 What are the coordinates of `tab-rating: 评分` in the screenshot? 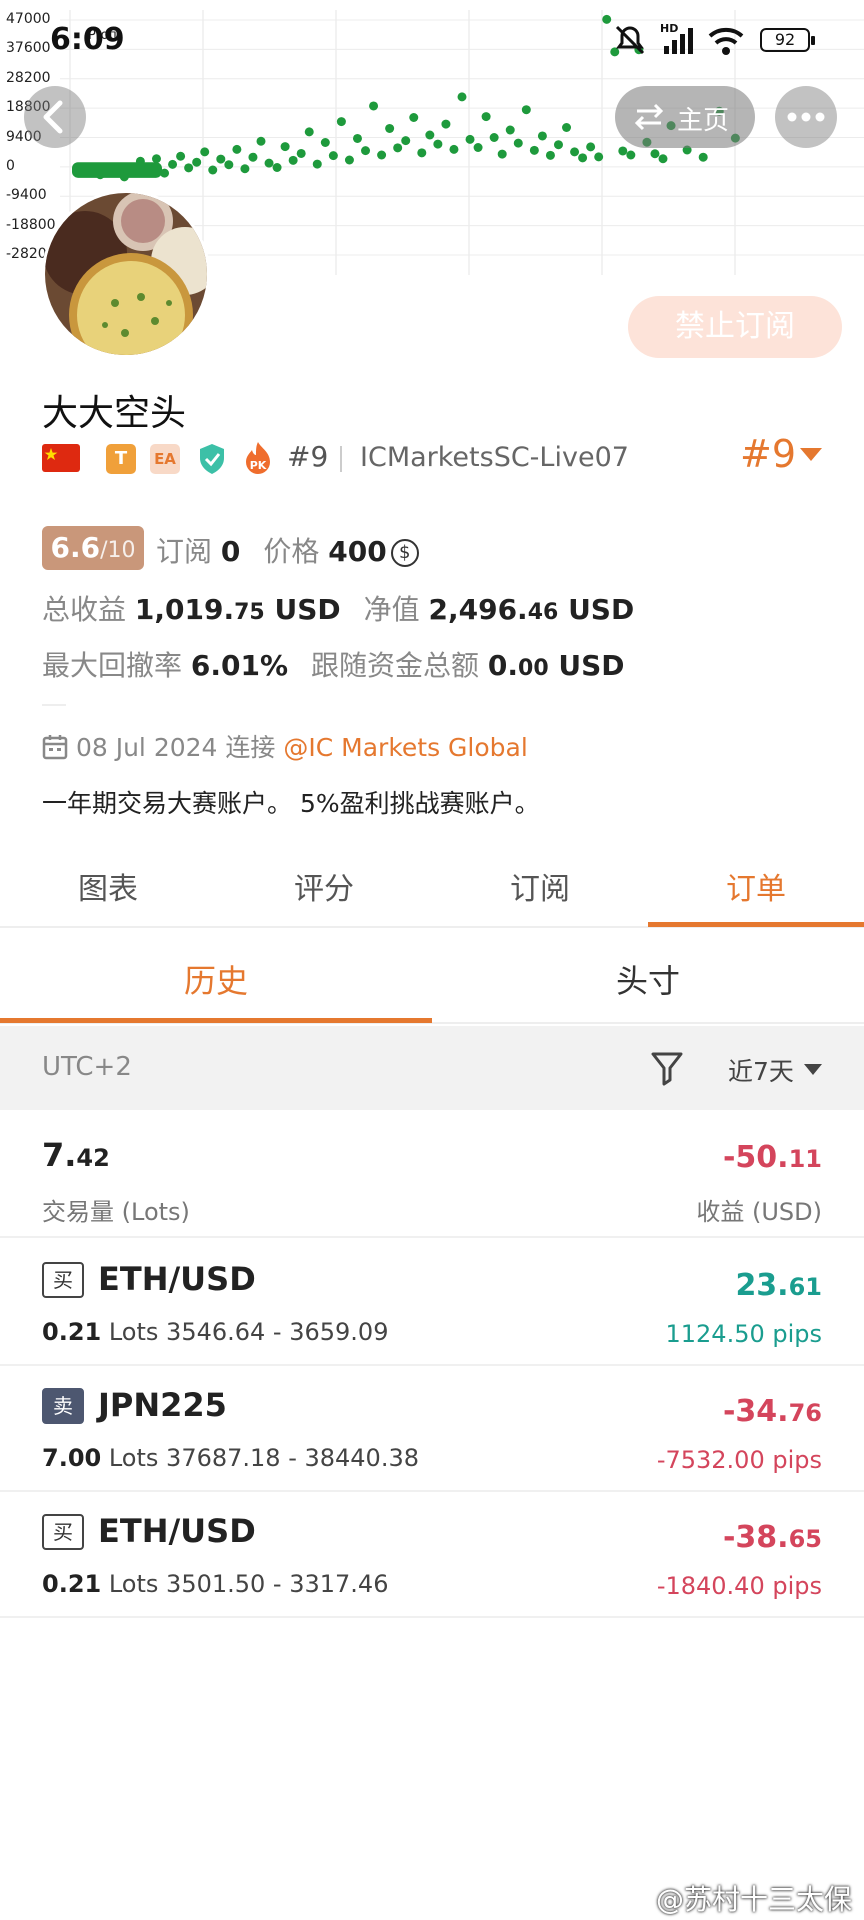 It's located at (324, 886).